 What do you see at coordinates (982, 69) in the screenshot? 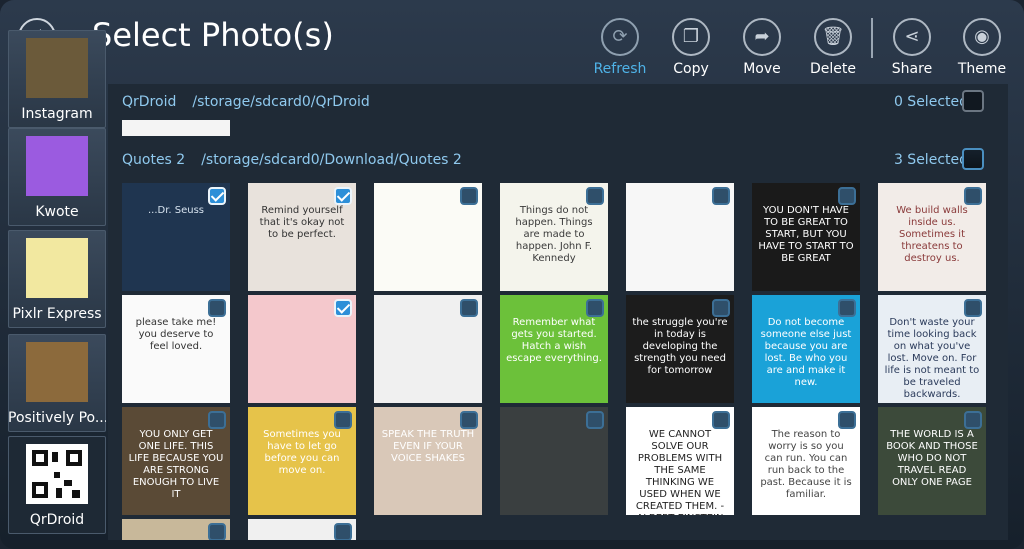
I see `tool-label: Theme` at bounding box center [982, 69].